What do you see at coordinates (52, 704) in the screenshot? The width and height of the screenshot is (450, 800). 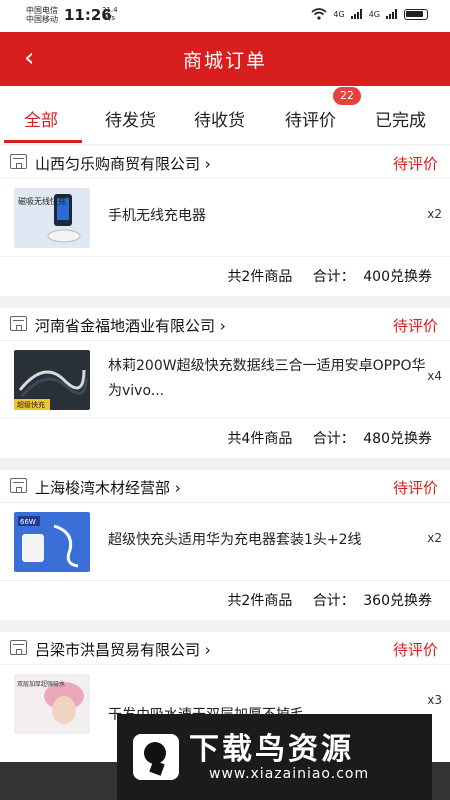 I see `product-thumbnail: 双层加厚超强吸水` at bounding box center [52, 704].